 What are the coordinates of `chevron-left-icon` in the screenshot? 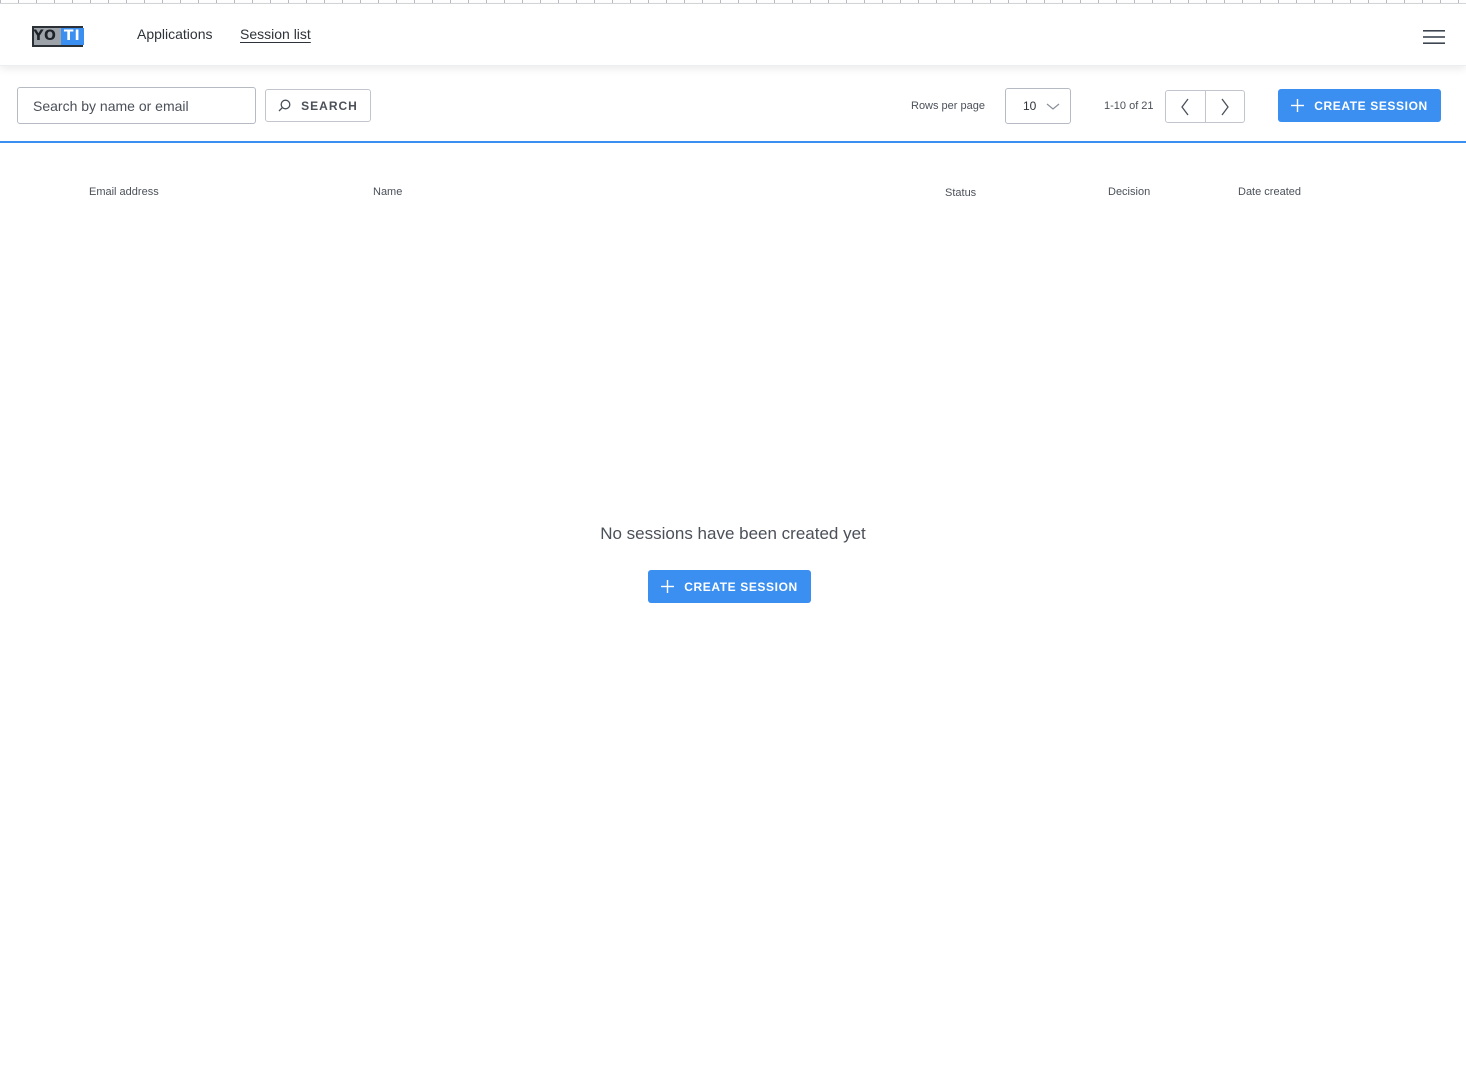 It's located at (1185, 106).